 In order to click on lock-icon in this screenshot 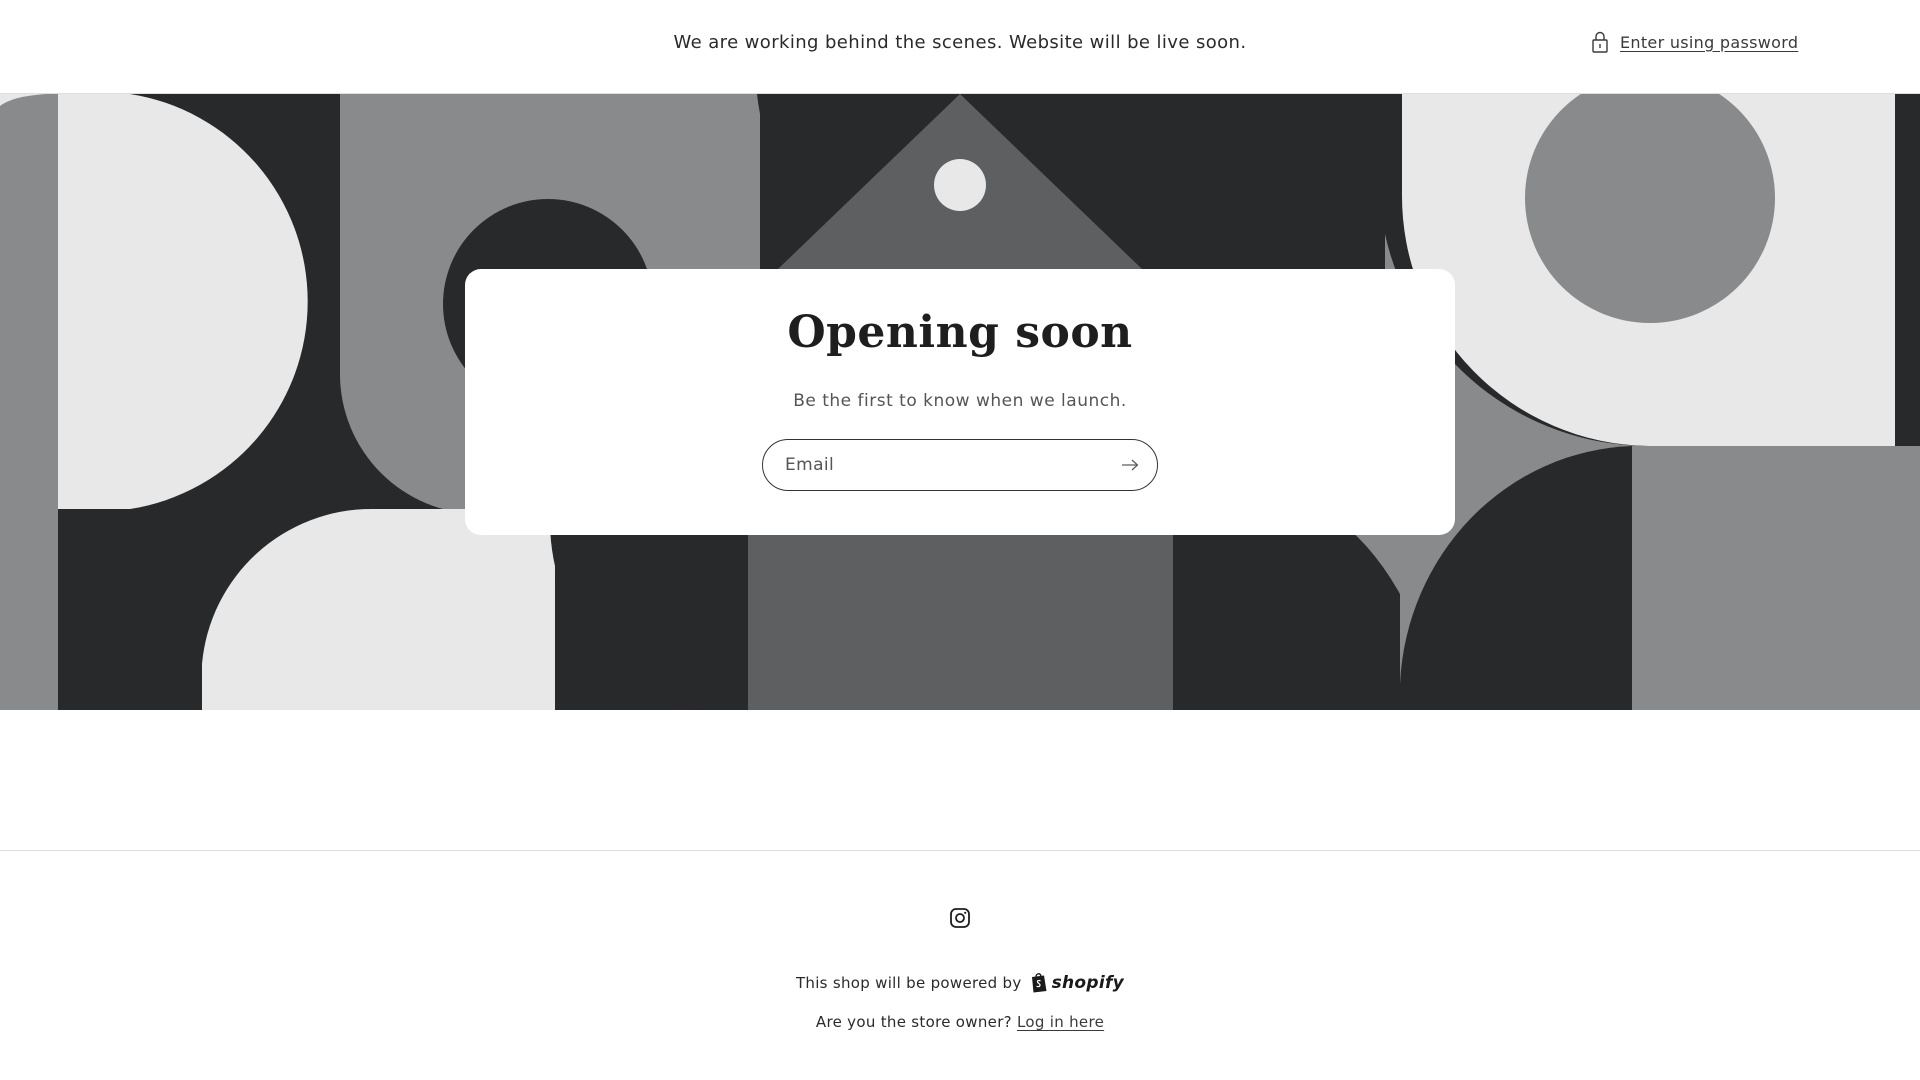, I will do `click(1600, 42)`.